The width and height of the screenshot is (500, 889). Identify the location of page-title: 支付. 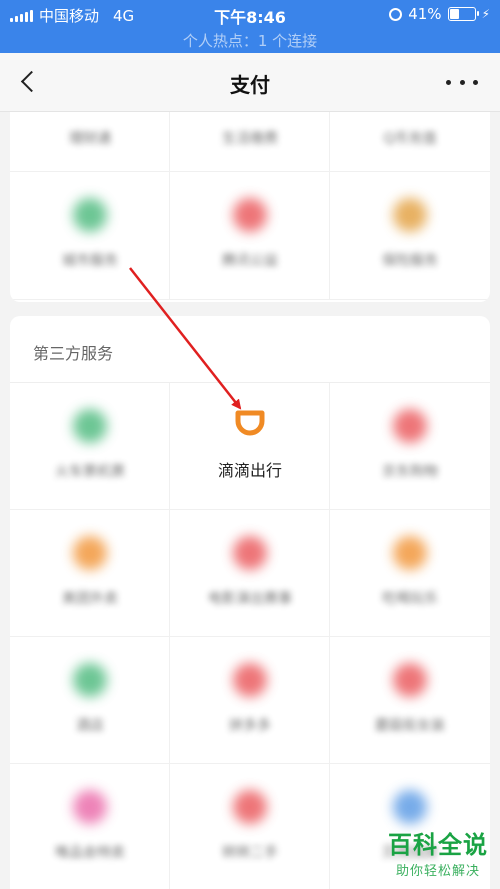
(250, 85).